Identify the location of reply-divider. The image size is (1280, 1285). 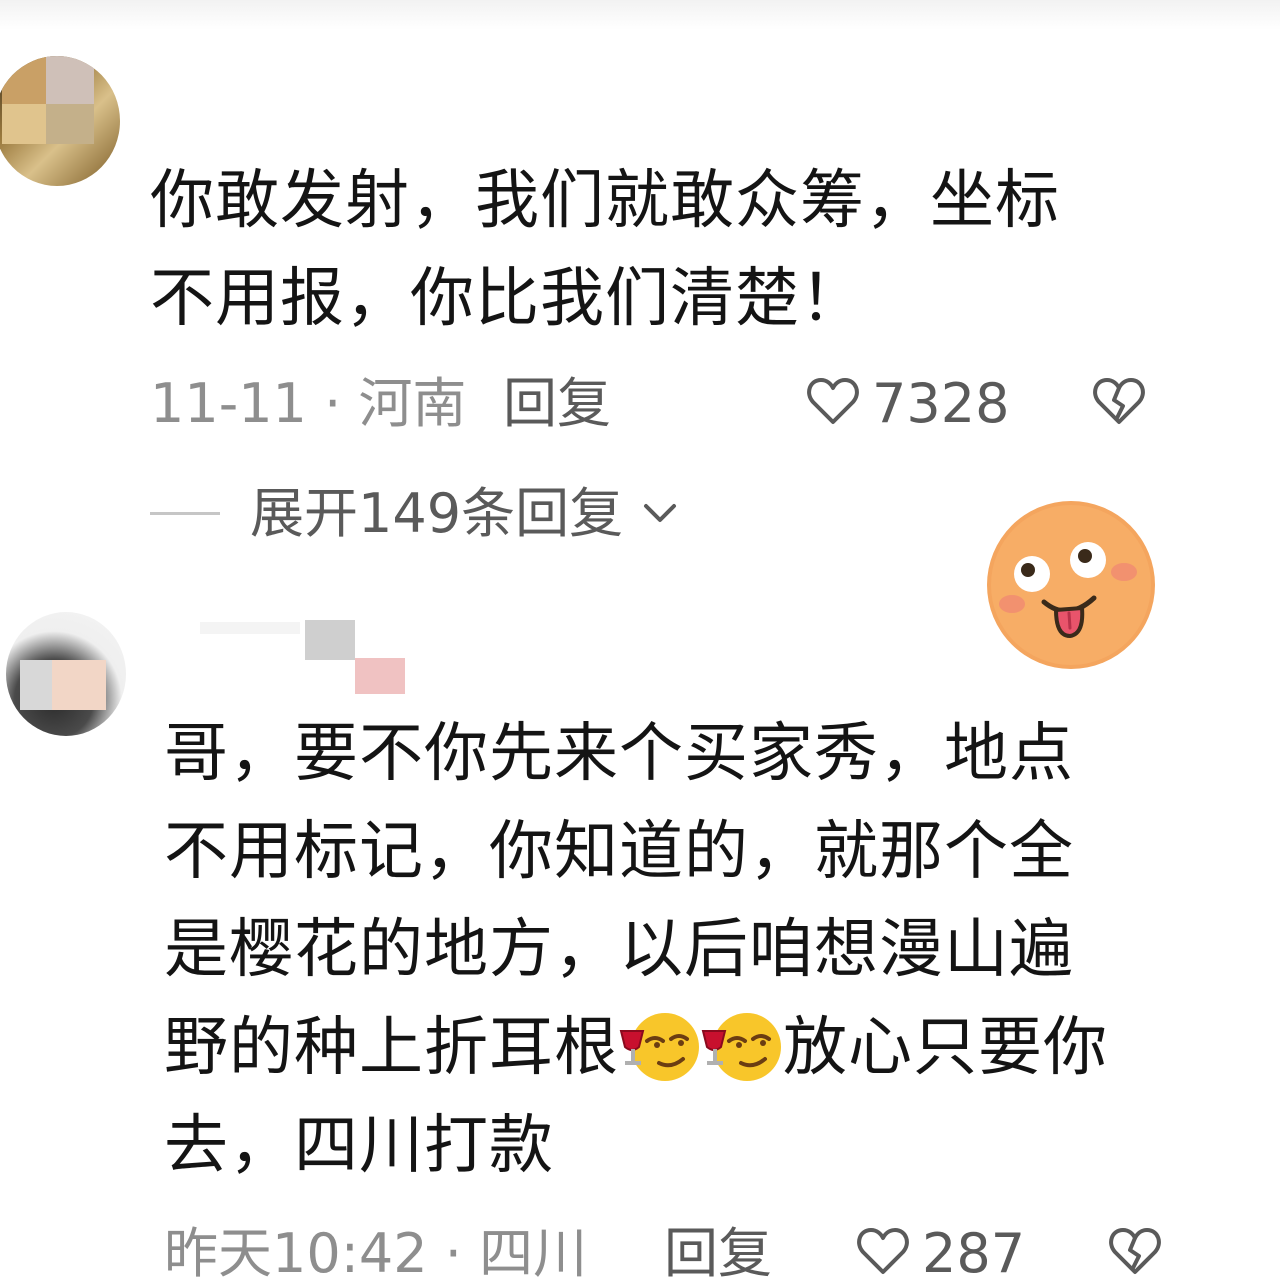
(185, 513).